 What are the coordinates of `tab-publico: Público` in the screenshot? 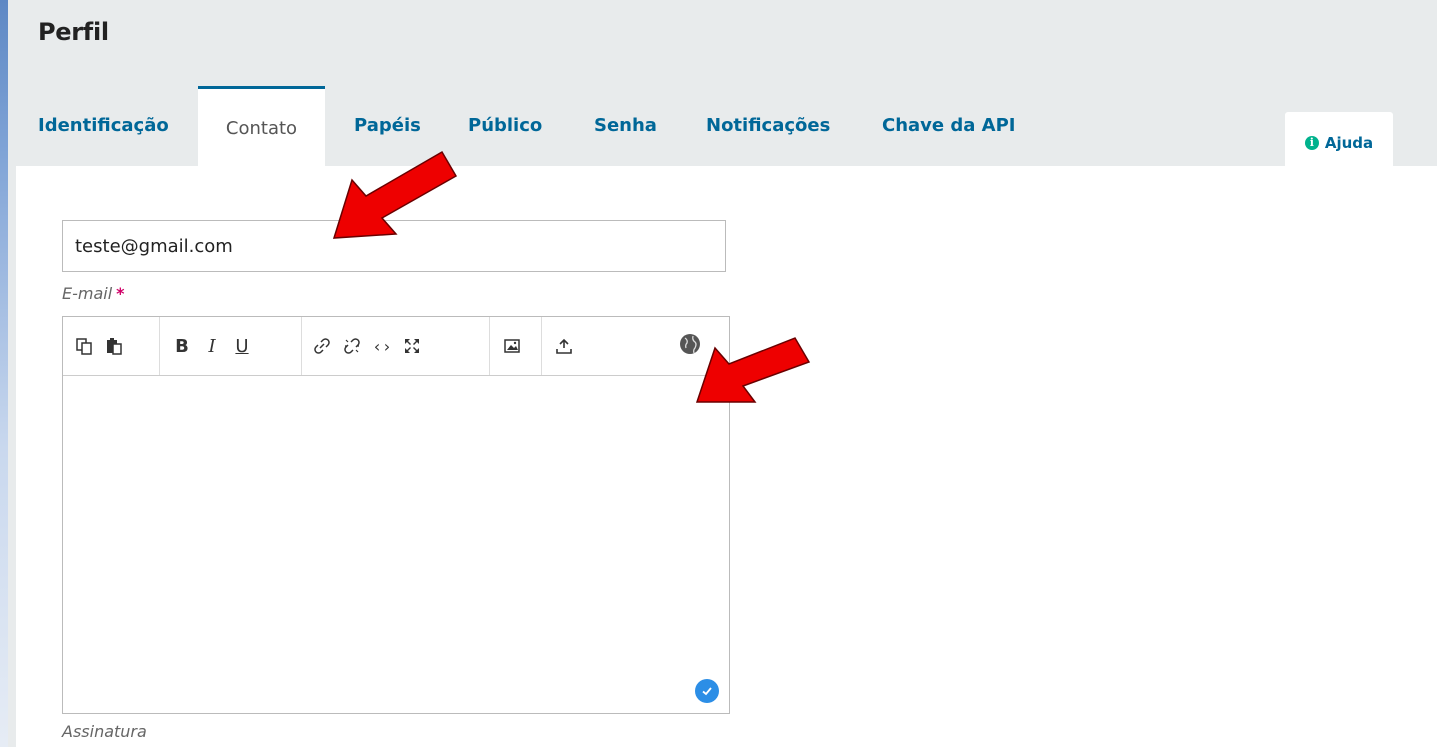 It's located at (505, 126).